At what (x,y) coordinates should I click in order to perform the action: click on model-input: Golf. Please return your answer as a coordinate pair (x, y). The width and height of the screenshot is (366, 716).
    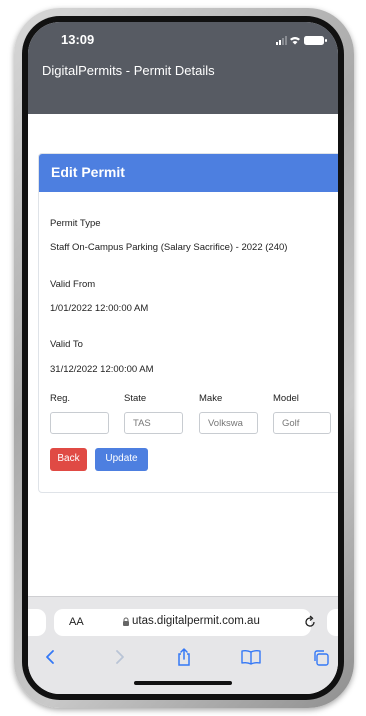
    Looking at the image, I should click on (302, 423).